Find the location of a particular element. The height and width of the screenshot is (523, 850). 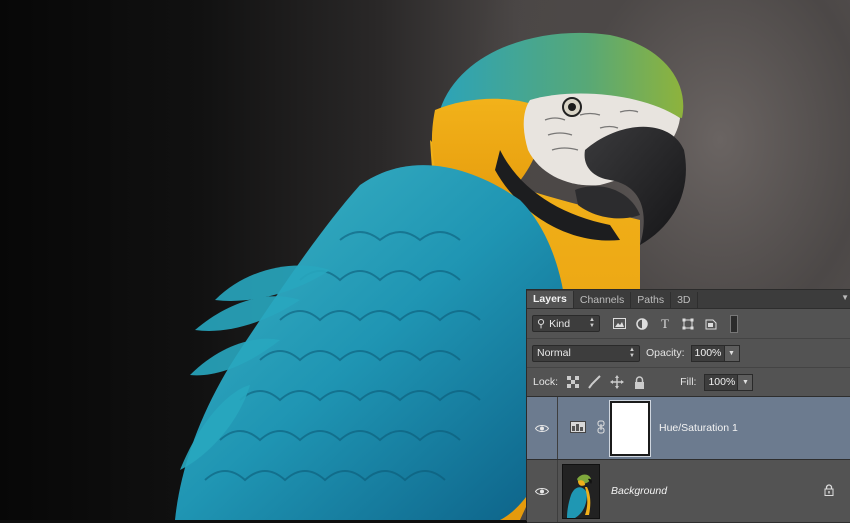

shape-filter-icon is located at coordinates (688, 324).